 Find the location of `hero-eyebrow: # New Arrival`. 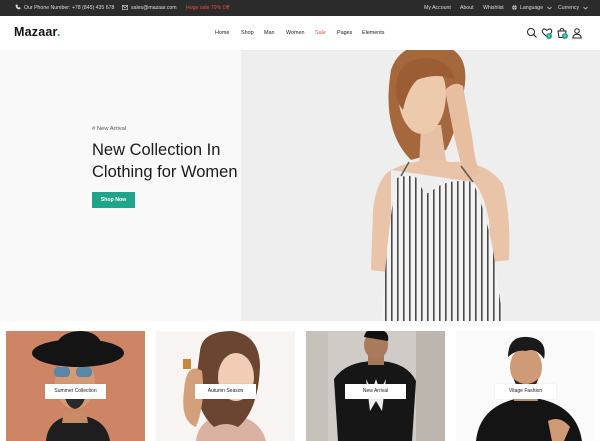

hero-eyebrow: # New Arrival is located at coordinates (109, 129).